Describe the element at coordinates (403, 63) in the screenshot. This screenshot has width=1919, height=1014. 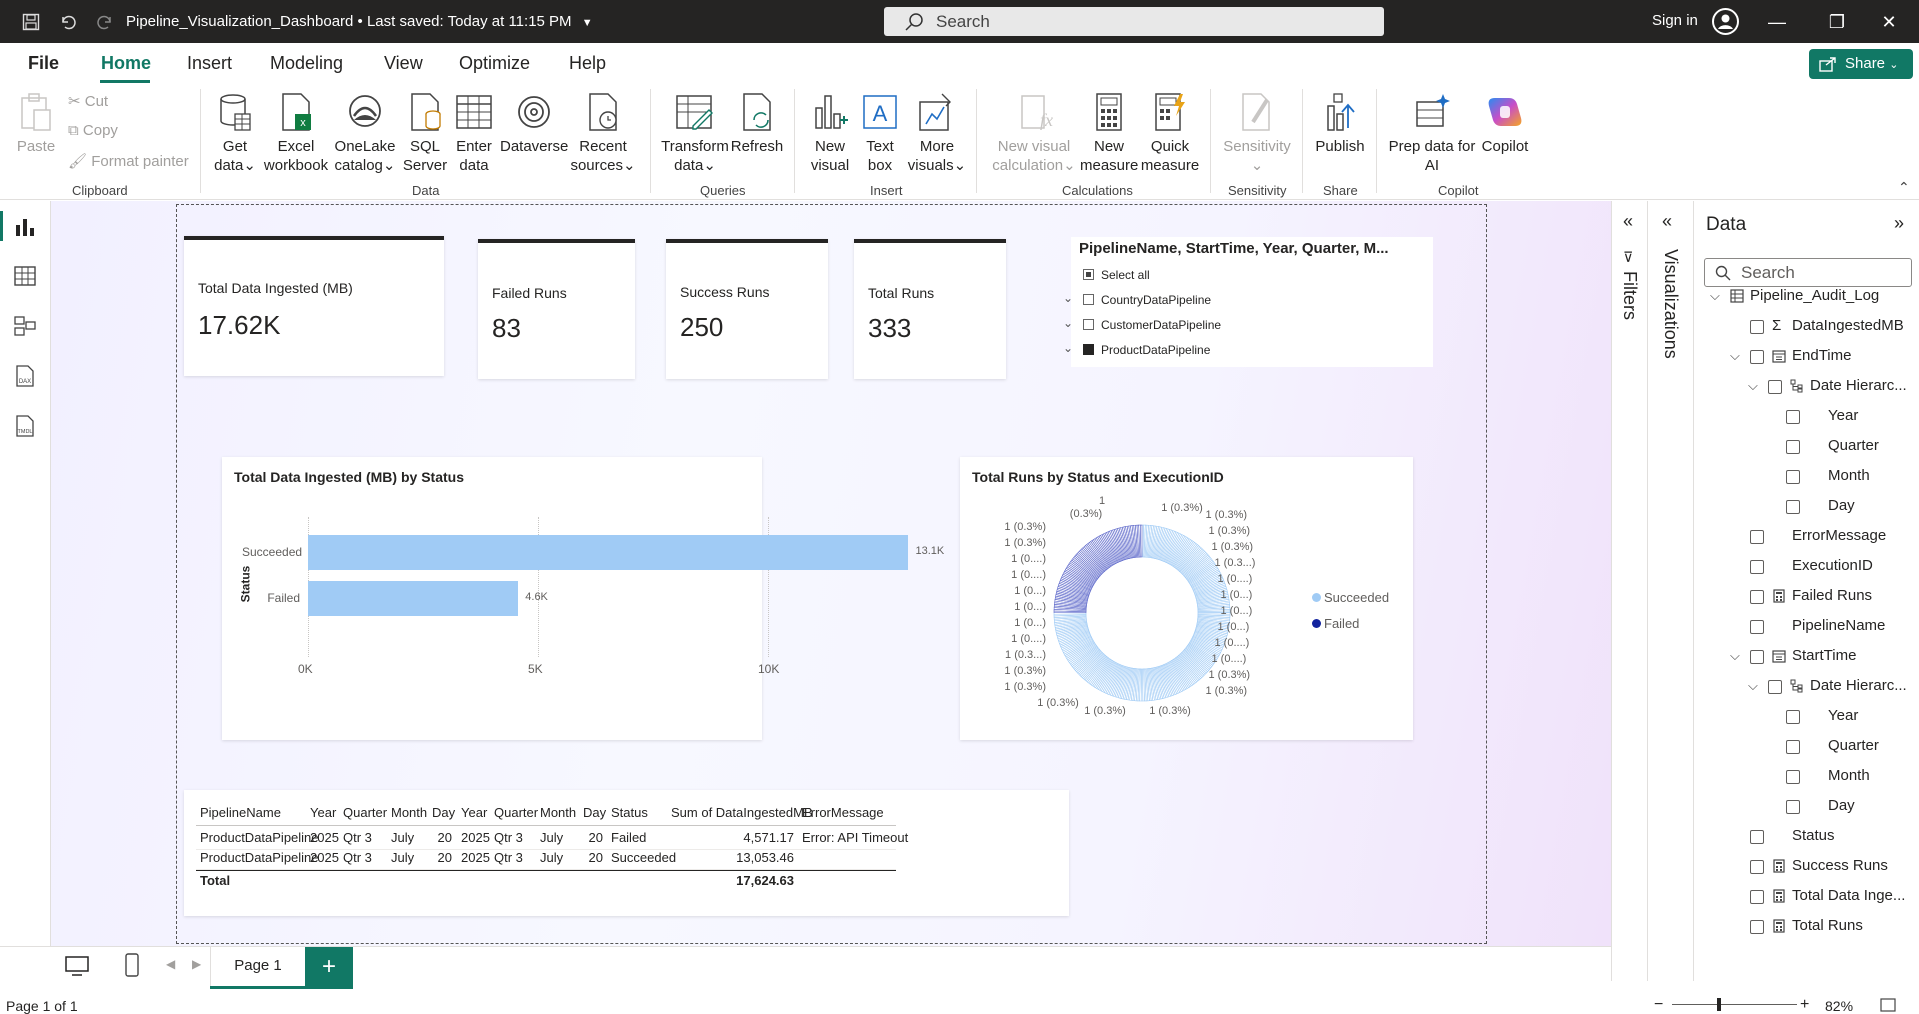
I see `menu-view: View` at that location.